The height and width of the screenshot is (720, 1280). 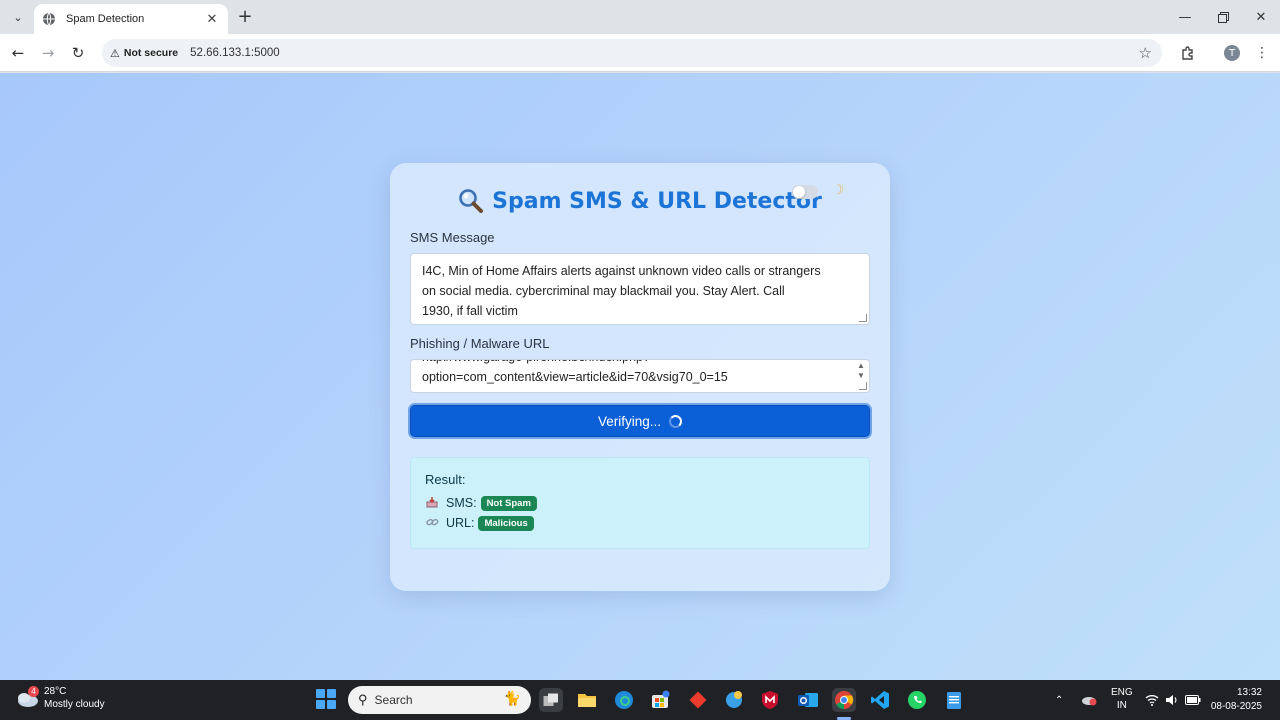 What do you see at coordinates (844, 700) in the screenshot?
I see `chrome-icon` at bounding box center [844, 700].